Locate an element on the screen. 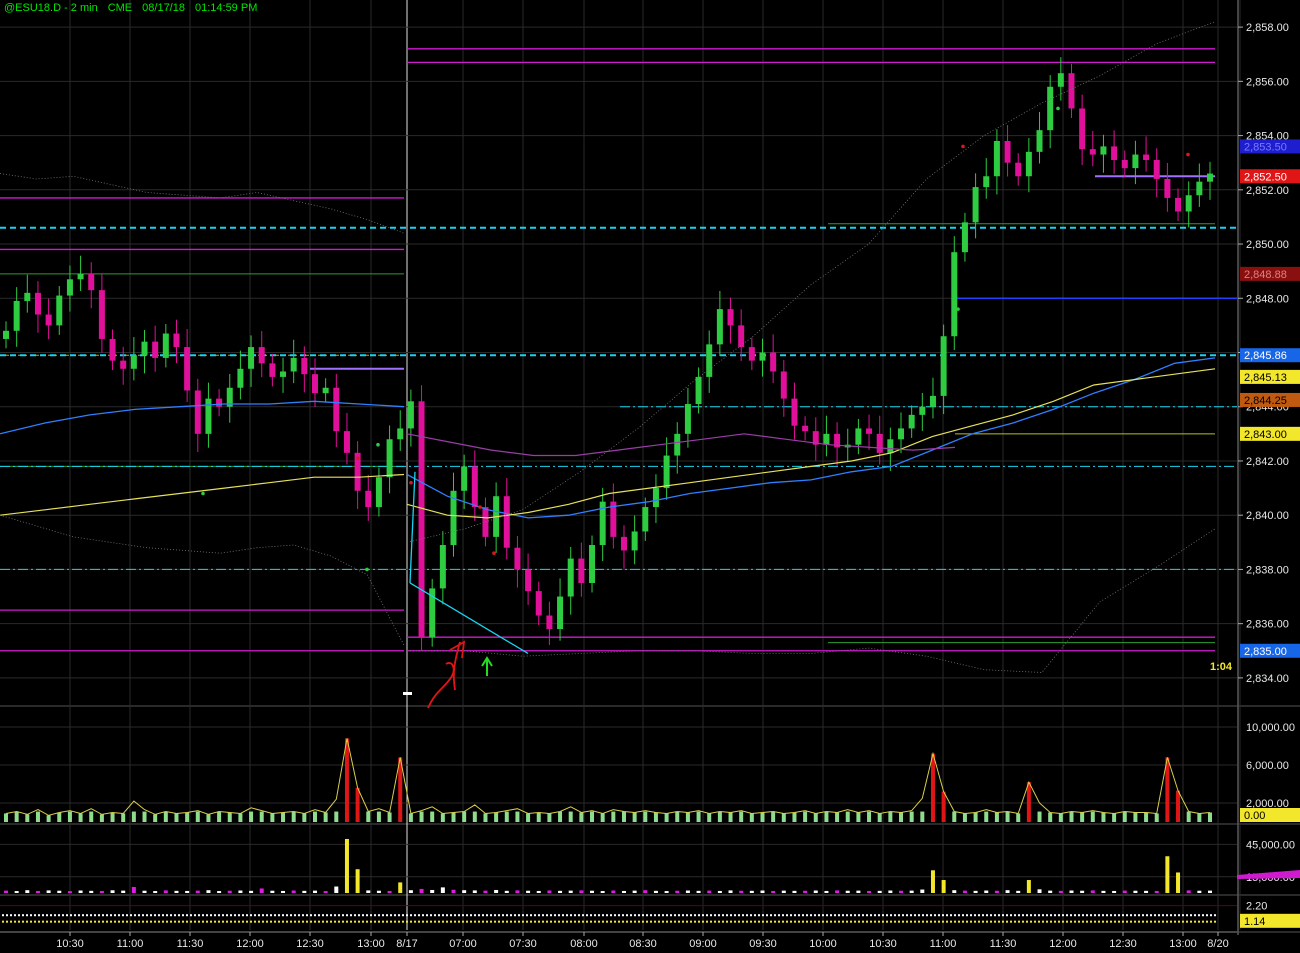  indicator-value-text: 1.14 is located at coordinates (1254, 922).